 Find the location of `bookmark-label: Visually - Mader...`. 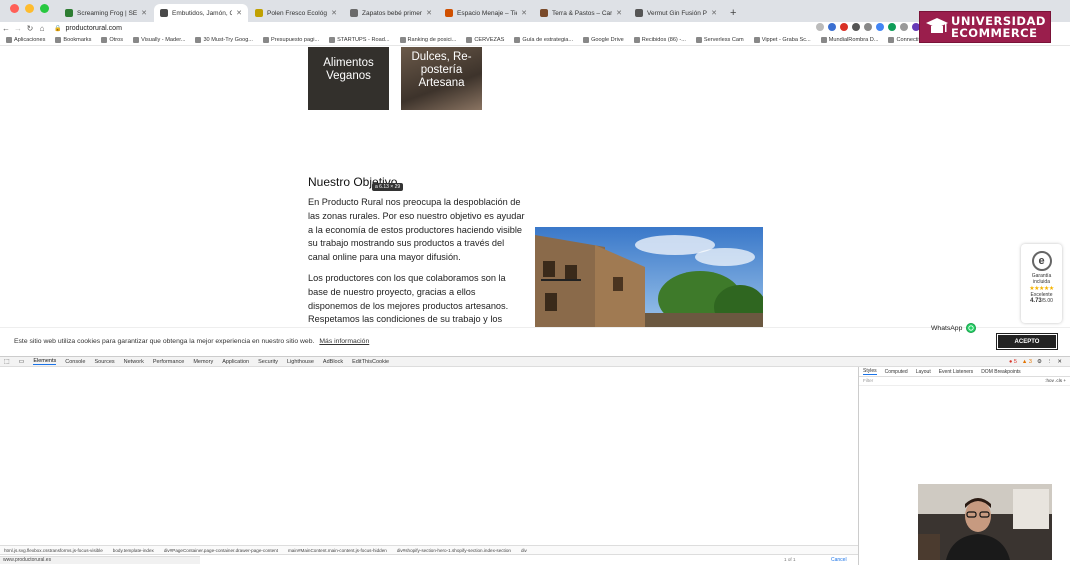

bookmark-label: Visually - Mader... is located at coordinates (163, 40).